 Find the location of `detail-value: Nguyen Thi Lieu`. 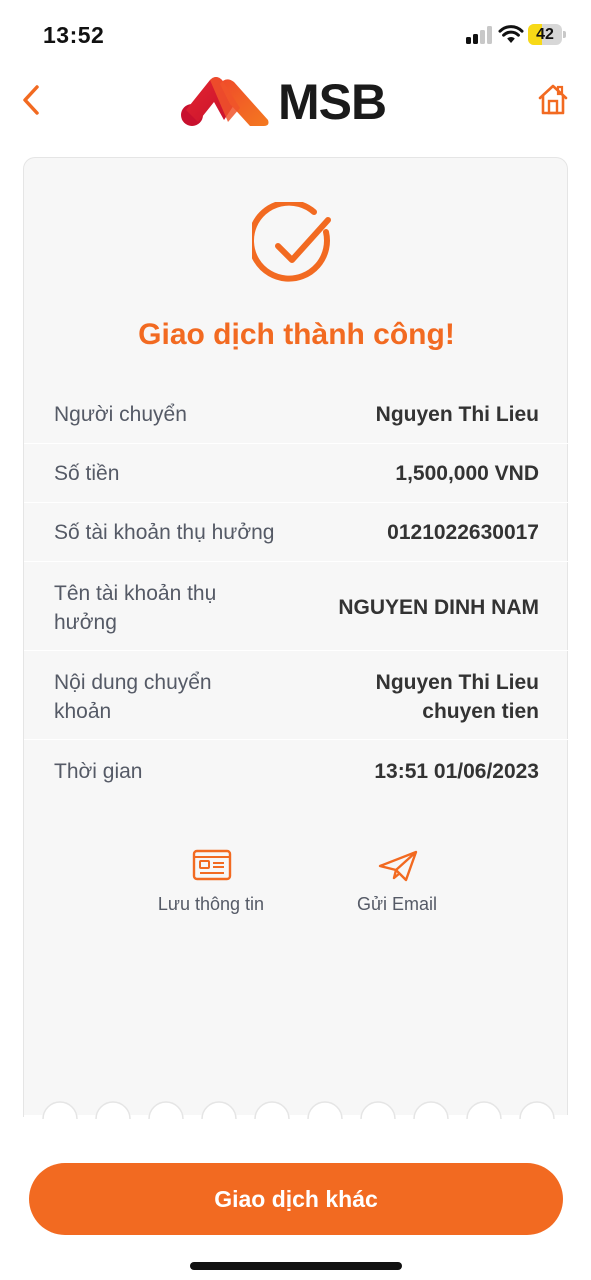

detail-value: Nguyen Thi Lieu is located at coordinates (457, 414).